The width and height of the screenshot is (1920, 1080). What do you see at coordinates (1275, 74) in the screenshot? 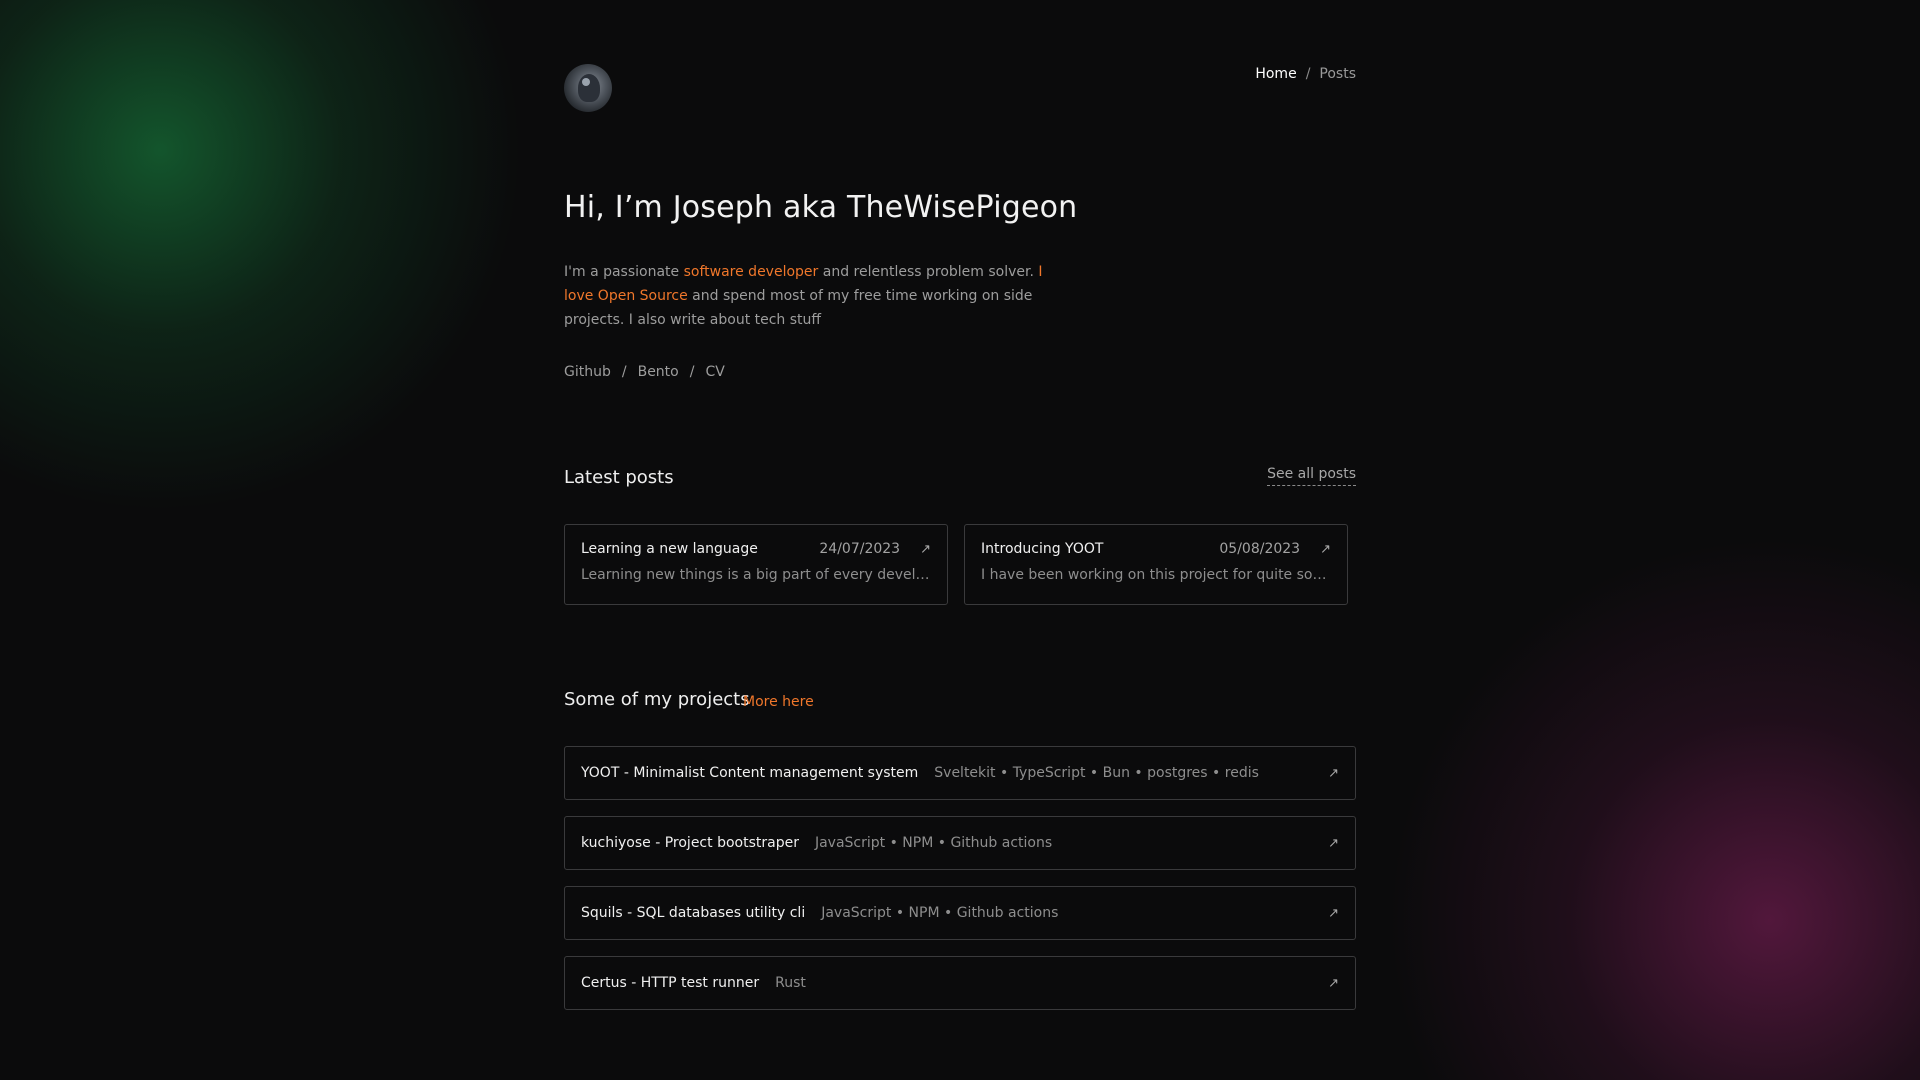
I see `nav-home-link: Home` at bounding box center [1275, 74].